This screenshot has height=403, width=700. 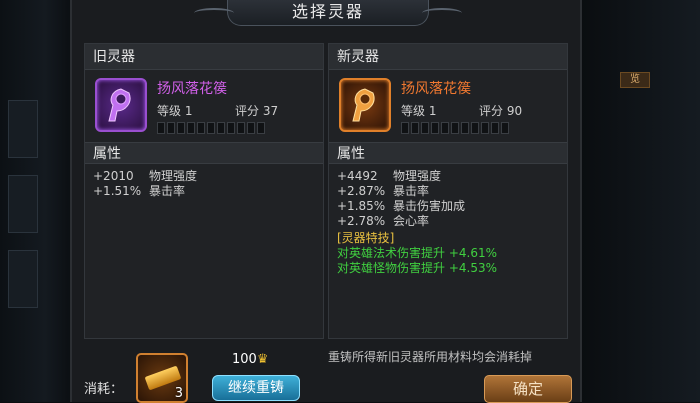 What do you see at coordinates (139, 191) in the screenshot?
I see `attr-line: +1.51% 暴击率` at bounding box center [139, 191].